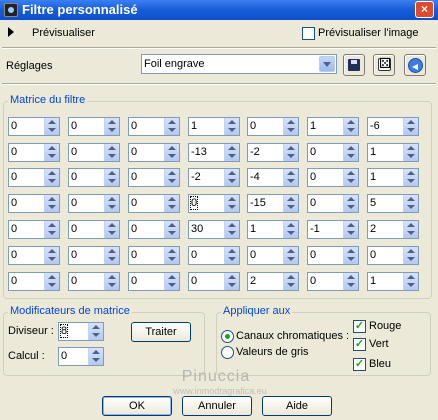 The width and height of the screenshot is (438, 420). I want to click on chevron-down-icon, so click(327, 64).